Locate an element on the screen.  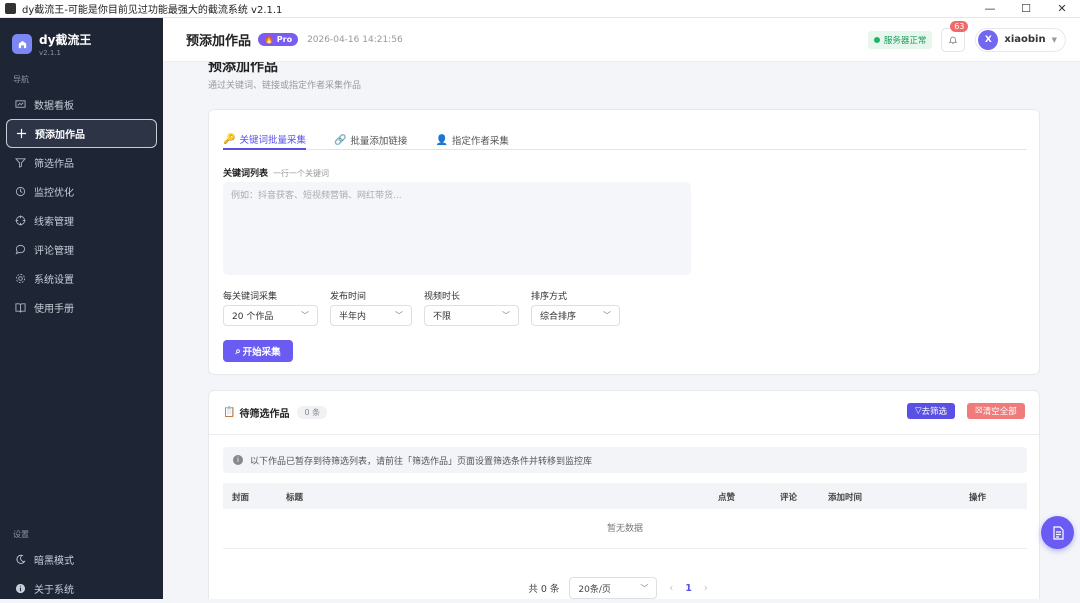
pending-title: 待筛选作品 is located at coordinates (264, 414).